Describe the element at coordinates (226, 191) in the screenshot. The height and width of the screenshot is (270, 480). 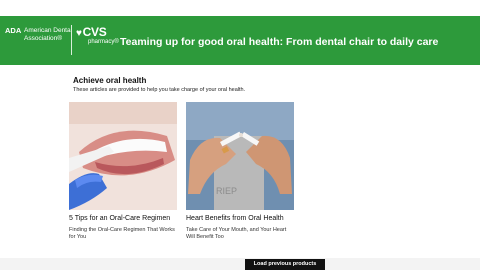
I see `svg-text: RIEP` at that location.